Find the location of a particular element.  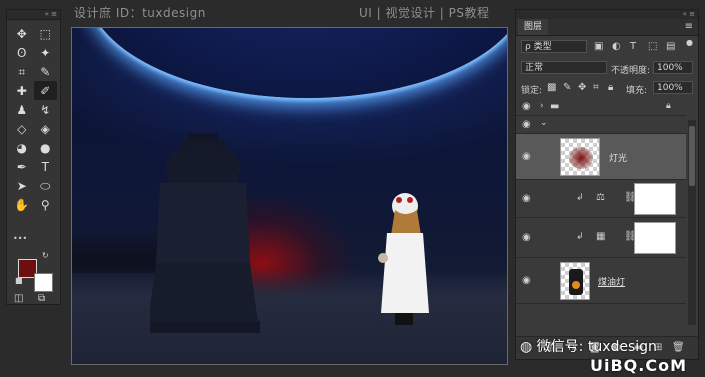

balance-adjustment-icon: ⚖ is located at coordinates (600, 197).